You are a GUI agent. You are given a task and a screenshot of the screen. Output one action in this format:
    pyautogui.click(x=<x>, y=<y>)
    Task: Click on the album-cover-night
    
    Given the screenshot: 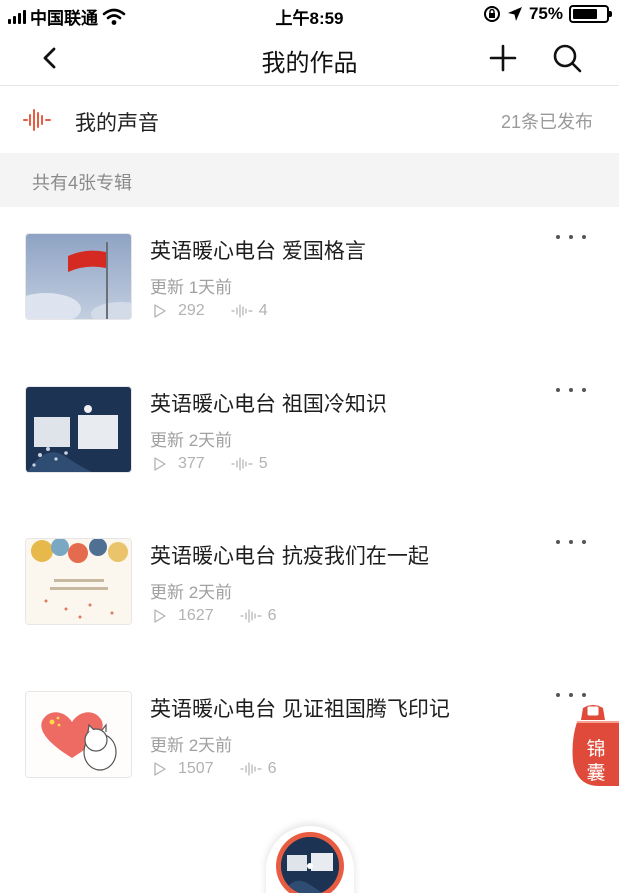 What is the action you would take?
    pyautogui.click(x=78, y=429)
    